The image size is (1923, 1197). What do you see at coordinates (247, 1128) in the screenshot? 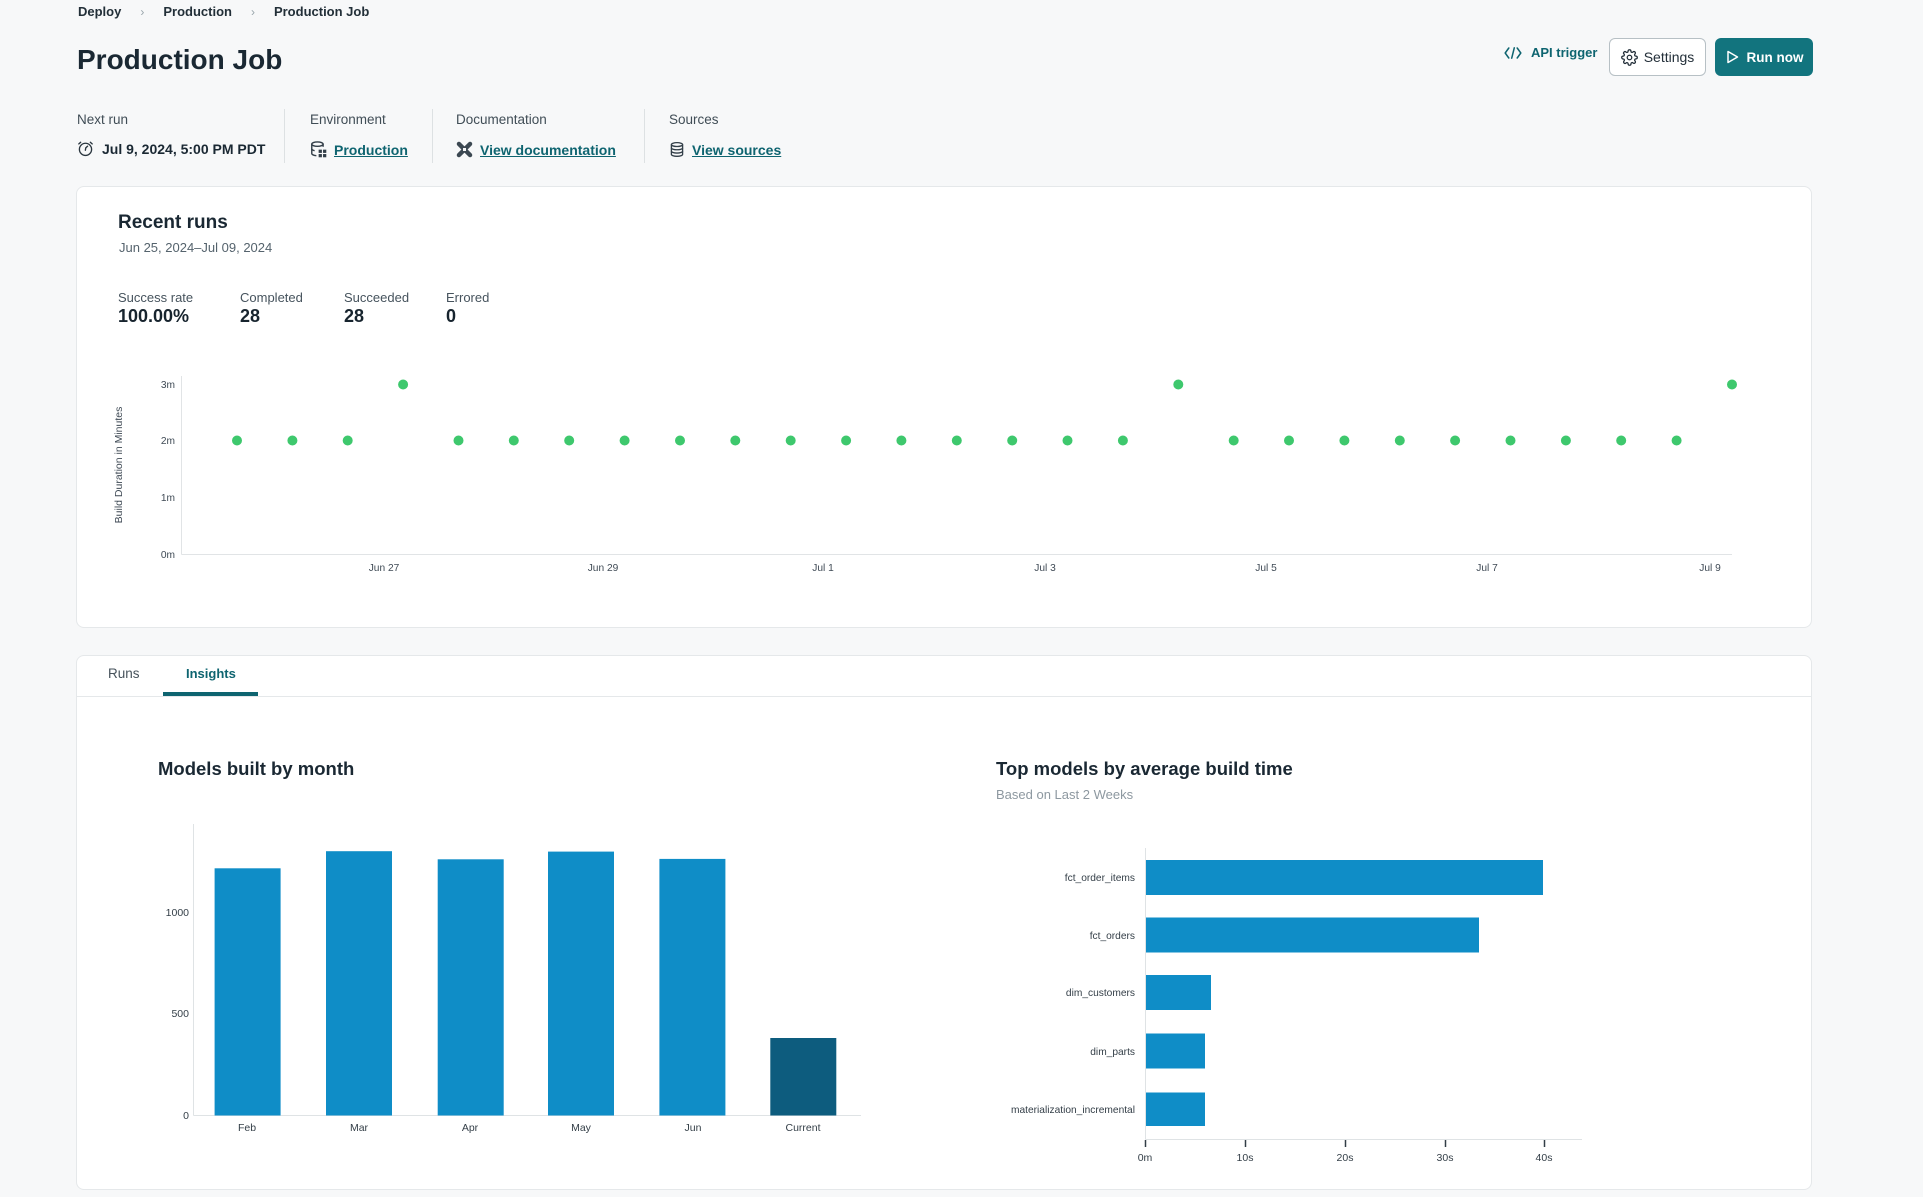
I see `svg-text: Feb` at bounding box center [247, 1128].